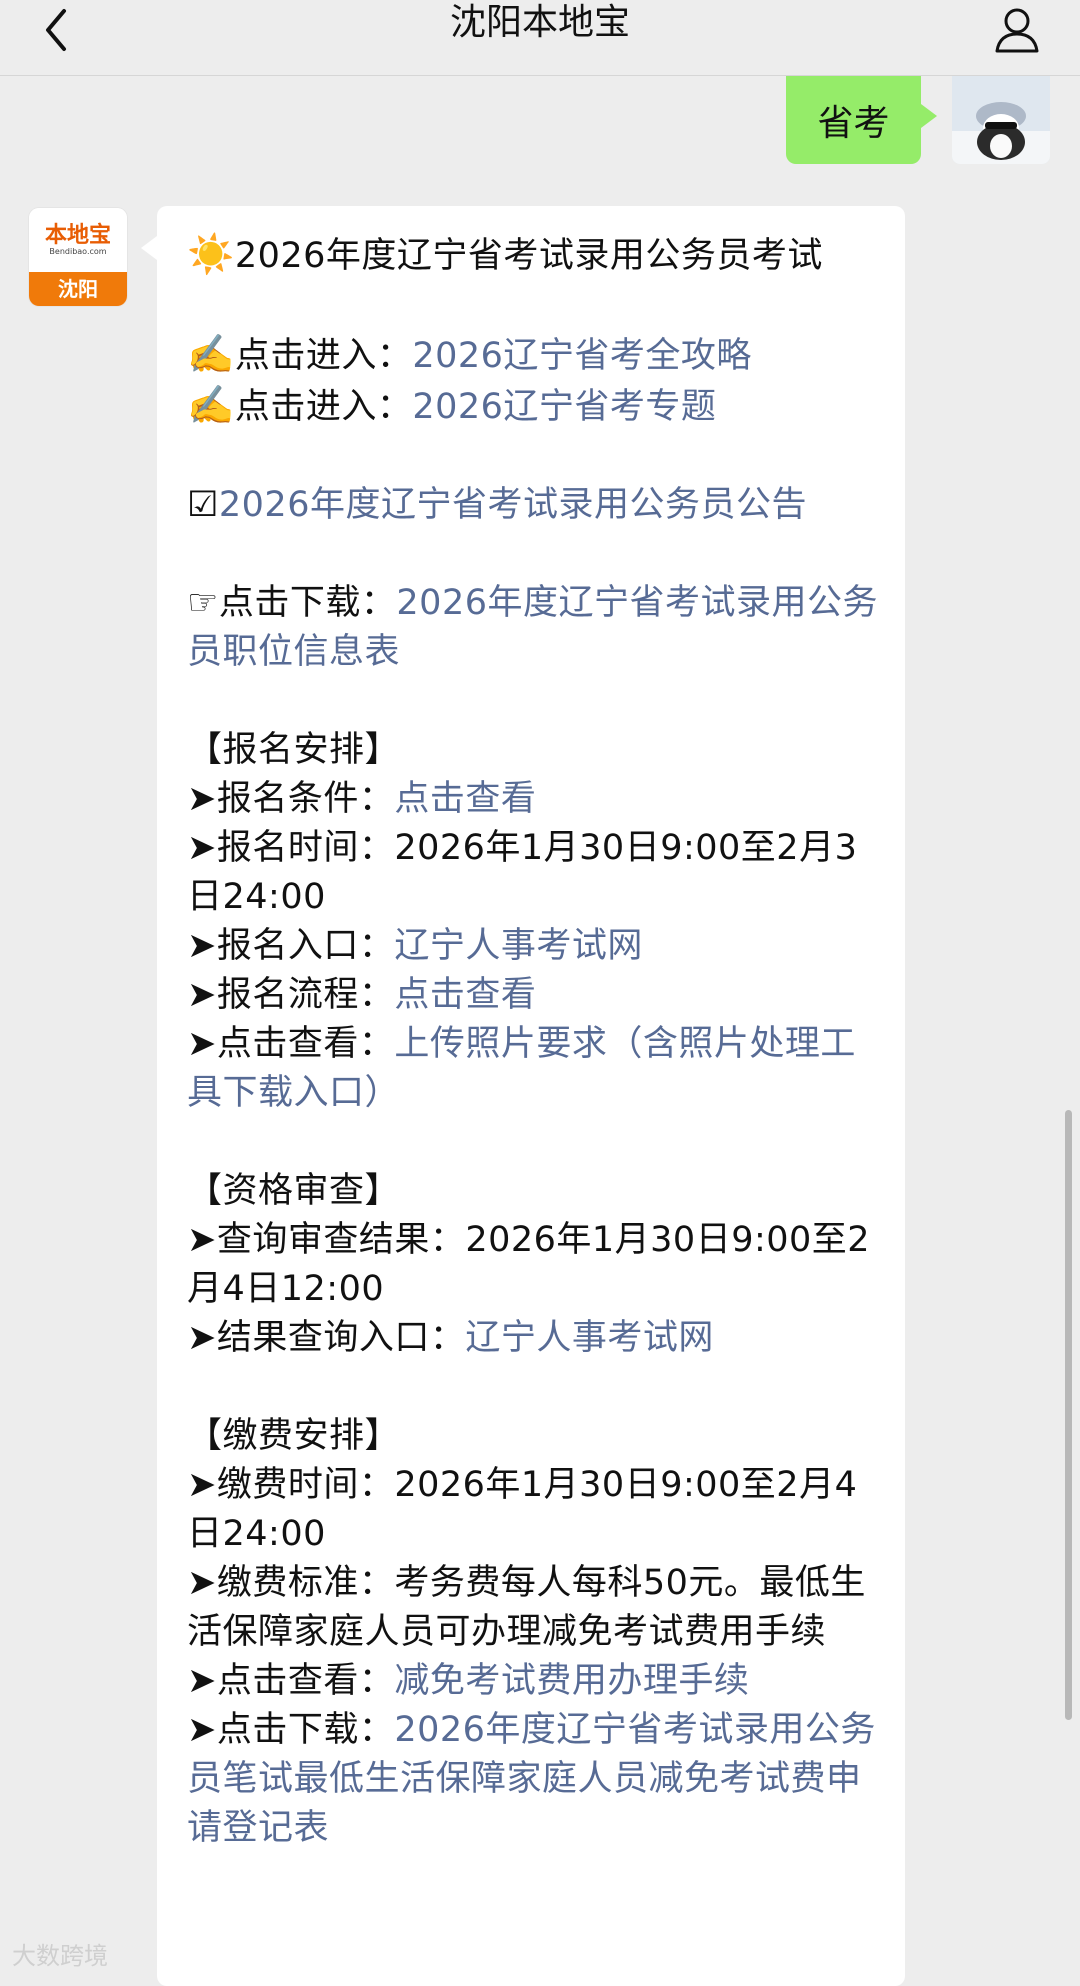 The width and height of the screenshot is (1080, 1986). I want to click on enter-guide-line: ✍️点击进入：2026辽宁省考全攻略, so click(469, 354).